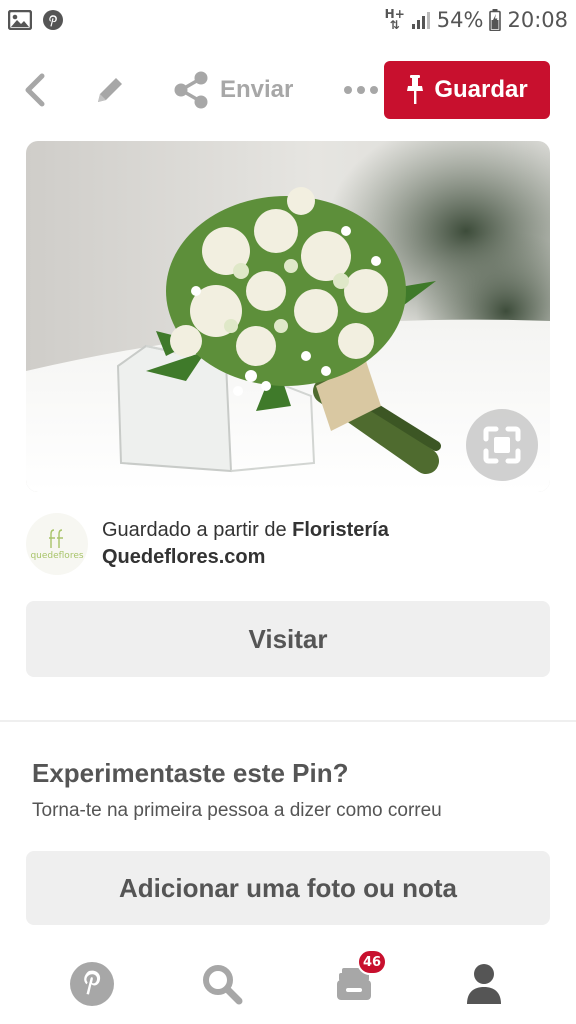  I want to click on share-button: Enviar, so click(232, 90).